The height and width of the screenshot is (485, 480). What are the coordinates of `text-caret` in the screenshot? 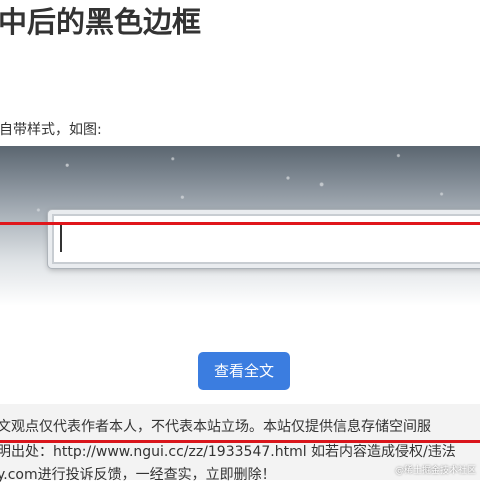 It's located at (61, 238).